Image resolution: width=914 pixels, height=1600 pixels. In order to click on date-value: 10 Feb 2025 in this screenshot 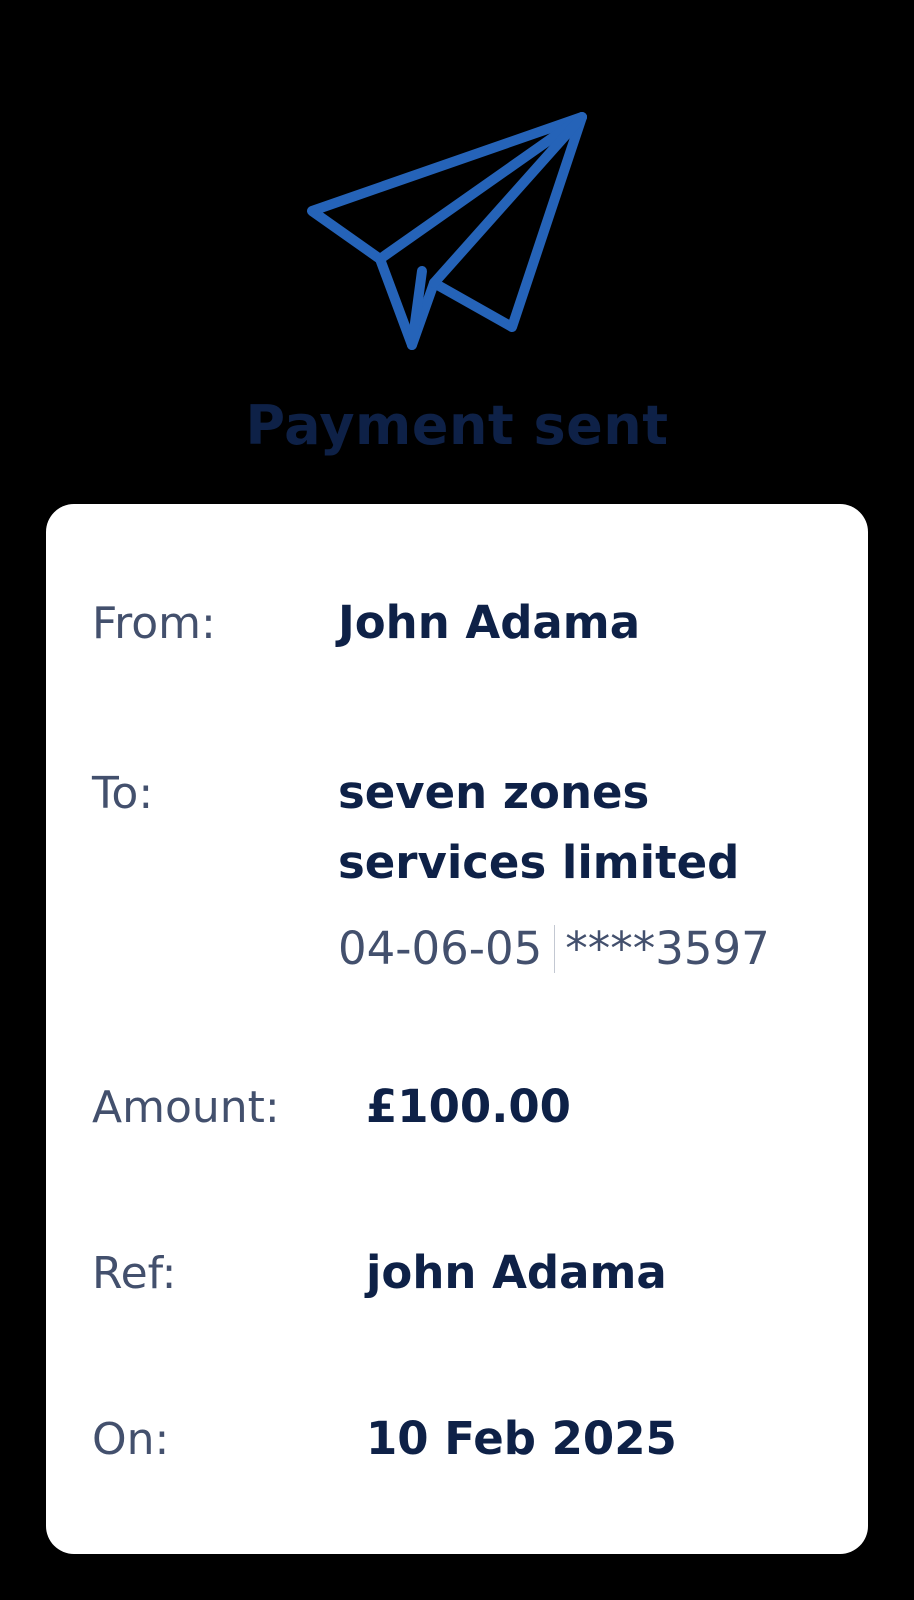, I will do `click(521, 1438)`.